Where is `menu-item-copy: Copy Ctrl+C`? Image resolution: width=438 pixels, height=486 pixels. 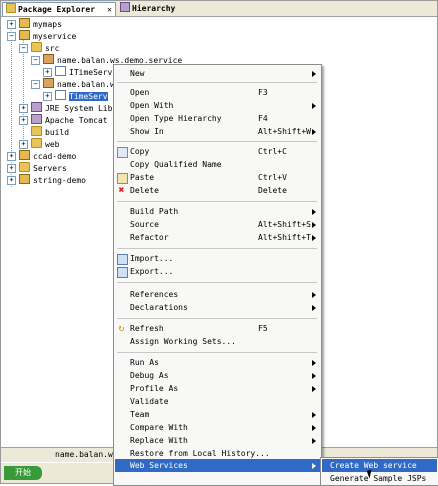 menu-item-copy: Copy Ctrl+C is located at coordinates (217, 151).